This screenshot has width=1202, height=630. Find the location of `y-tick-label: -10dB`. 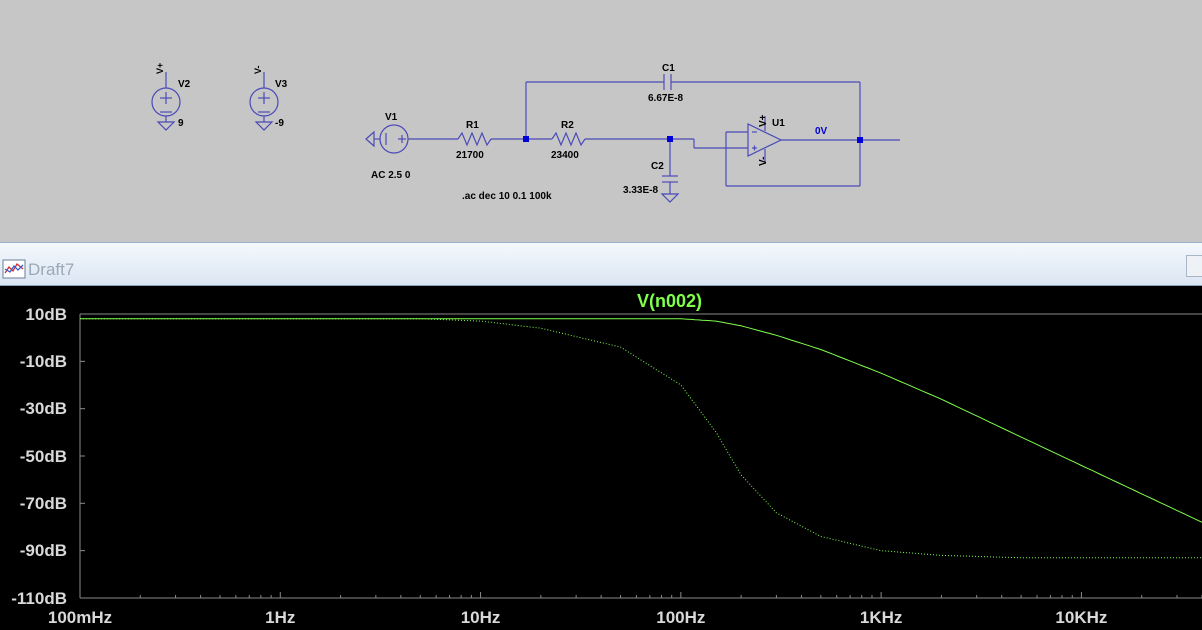

y-tick-label: -10dB is located at coordinates (43, 361).